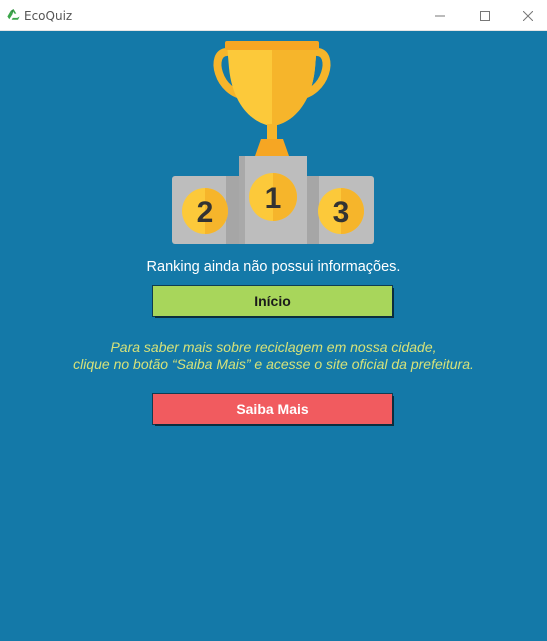  What do you see at coordinates (205, 212) in the screenshot?
I see `podium-second-label: 2` at bounding box center [205, 212].